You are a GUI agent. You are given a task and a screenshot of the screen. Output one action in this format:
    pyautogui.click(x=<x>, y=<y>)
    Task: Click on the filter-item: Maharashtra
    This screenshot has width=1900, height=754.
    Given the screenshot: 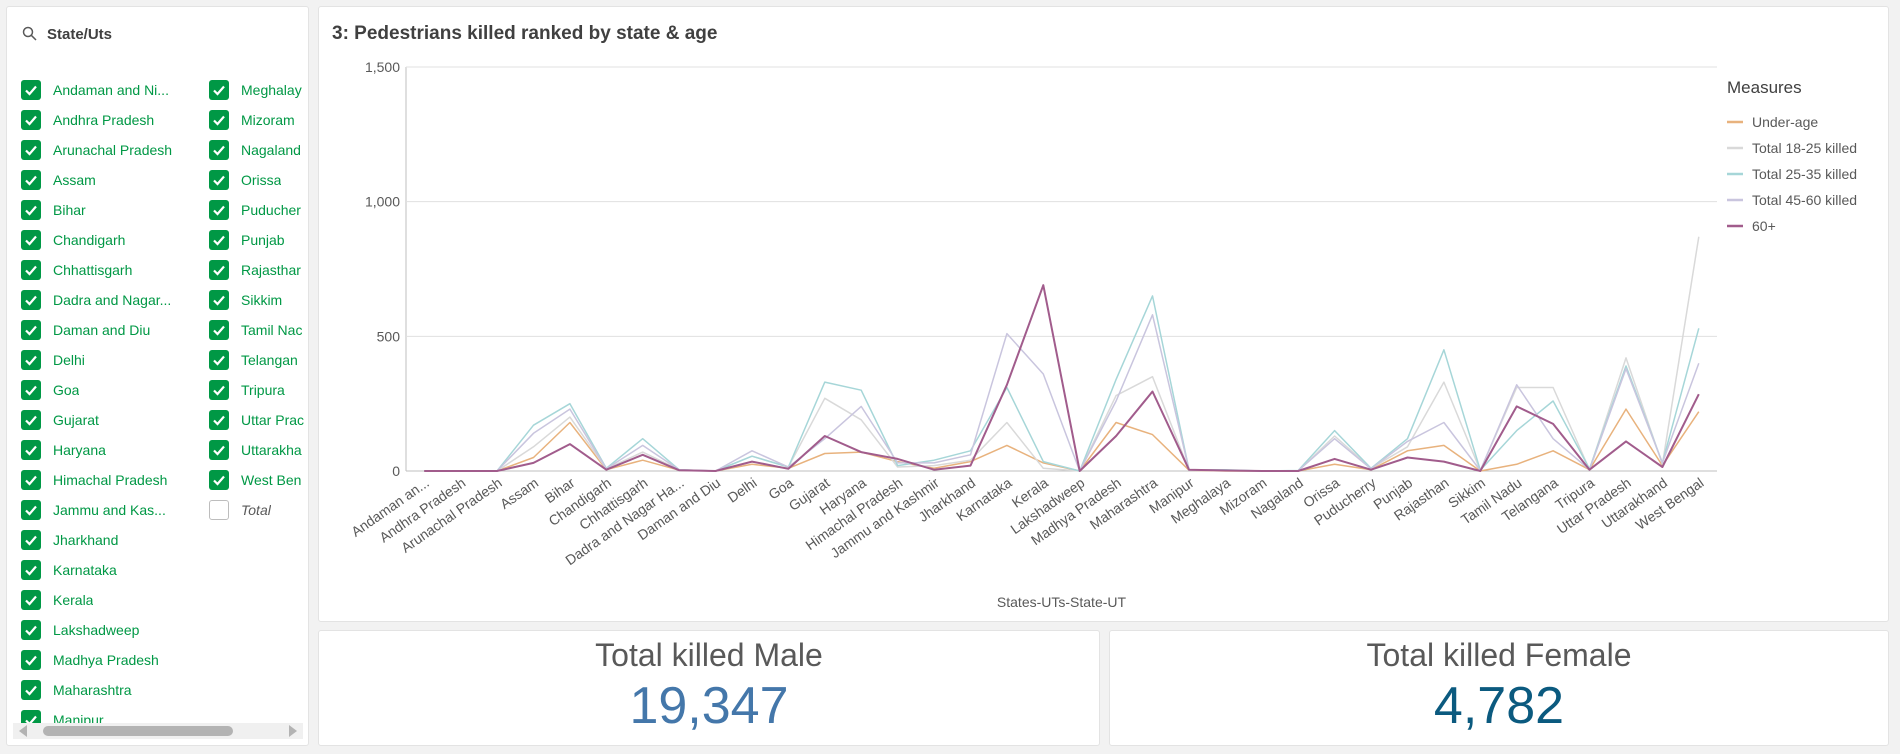 What is the action you would take?
    pyautogui.click(x=101, y=690)
    